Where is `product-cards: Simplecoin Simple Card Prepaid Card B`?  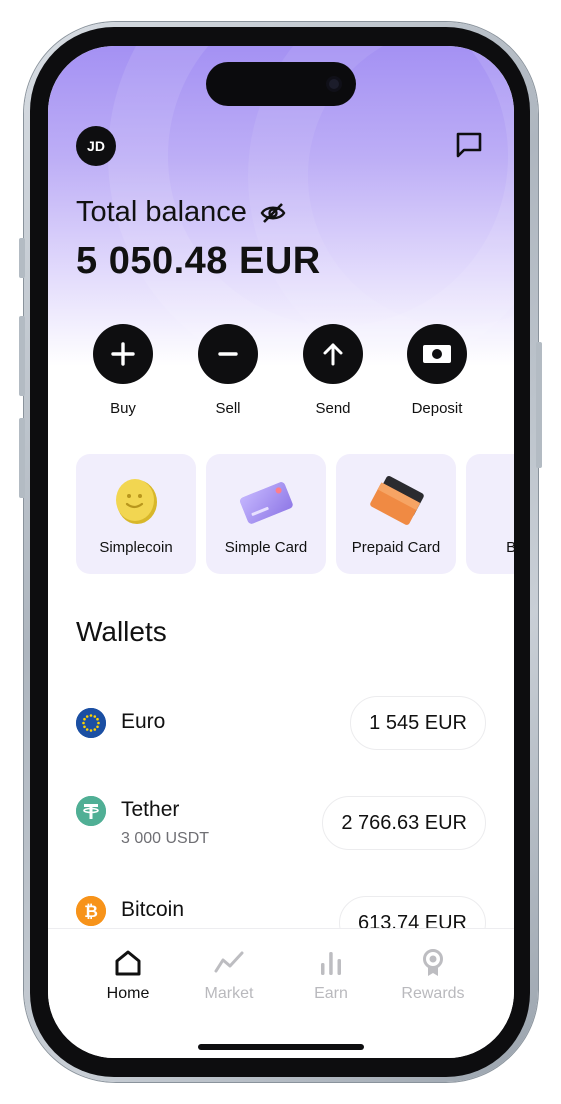
product-cards: Simplecoin Simple Card Prepaid Card B is located at coordinates (295, 514).